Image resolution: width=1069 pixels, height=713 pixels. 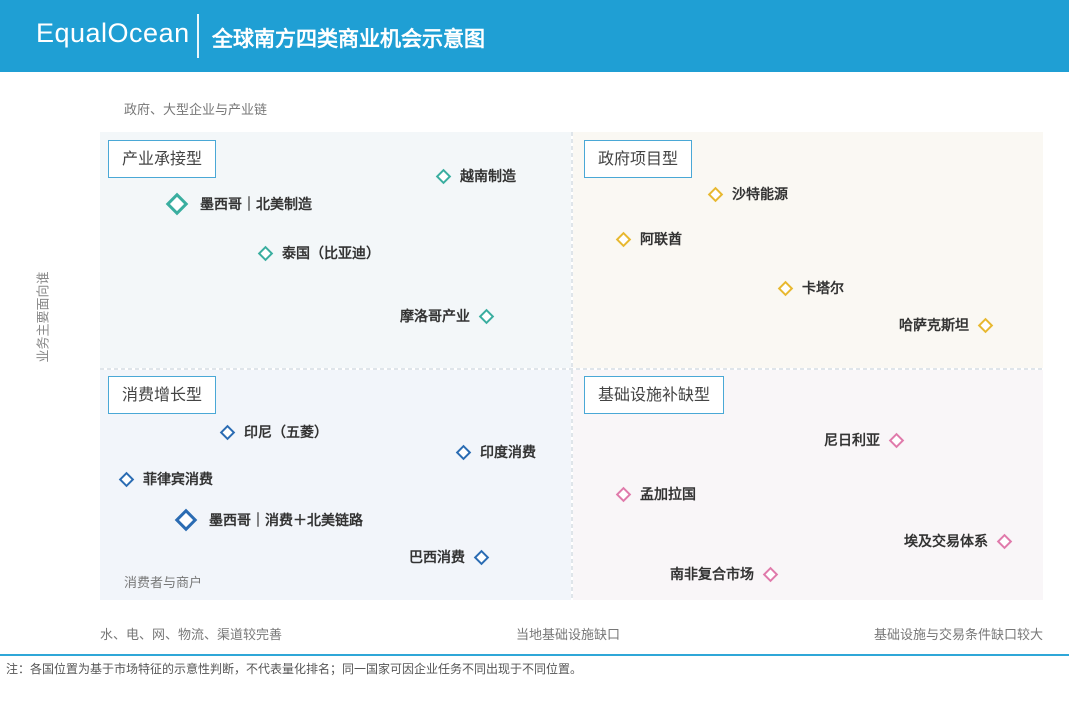 What do you see at coordinates (178, 480) in the screenshot?
I see `point-label: 菲律宾消费` at bounding box center [178, 480].